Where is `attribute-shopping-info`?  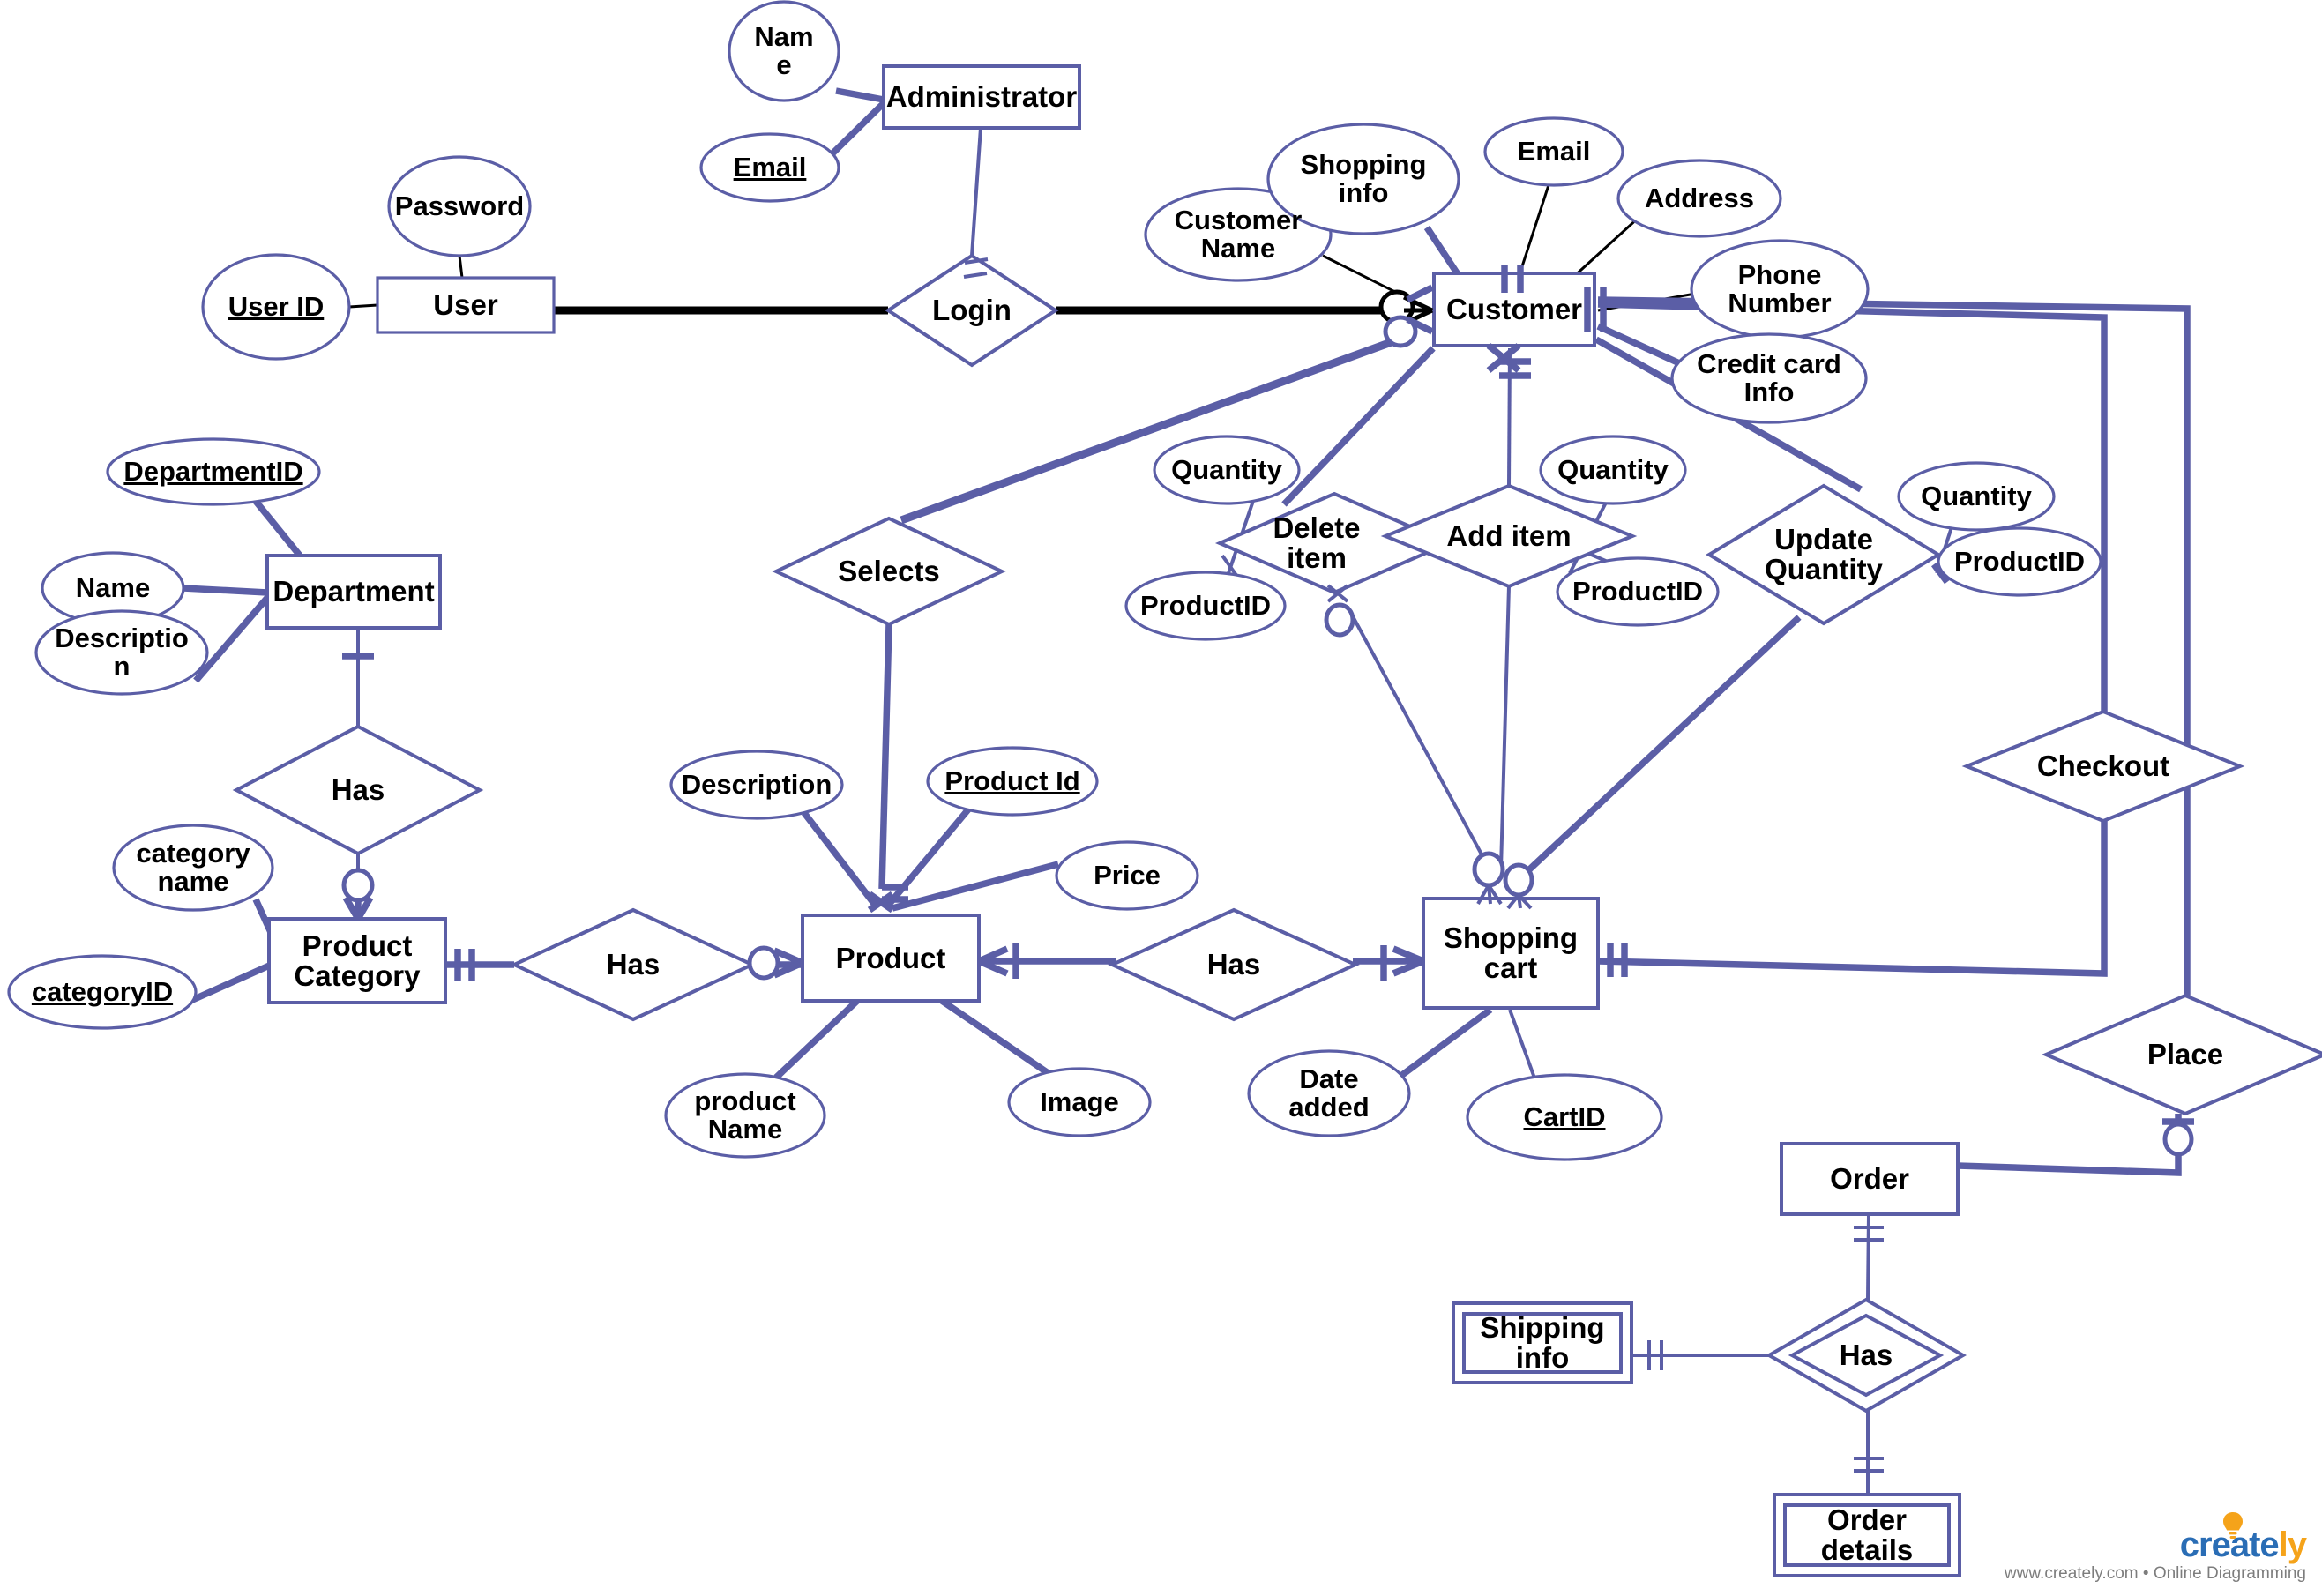 attribute-shopping-info is located at coordinates (1363, 179).